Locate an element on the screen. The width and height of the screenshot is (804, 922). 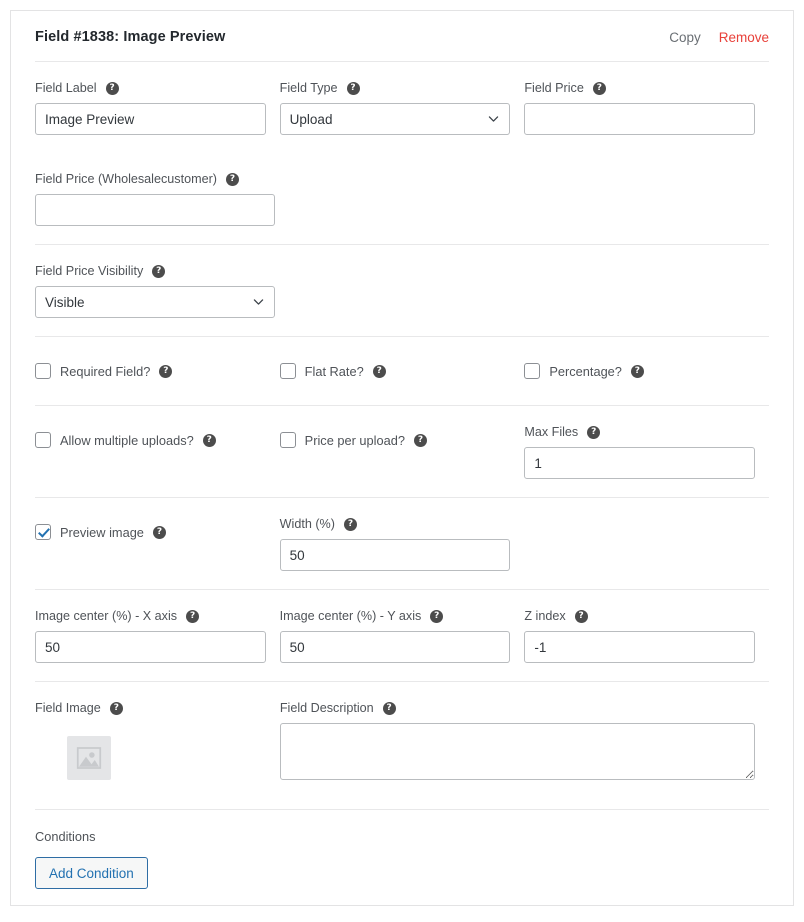
field-group-field-price: Field Price ? is located at coordinates (646, 107).